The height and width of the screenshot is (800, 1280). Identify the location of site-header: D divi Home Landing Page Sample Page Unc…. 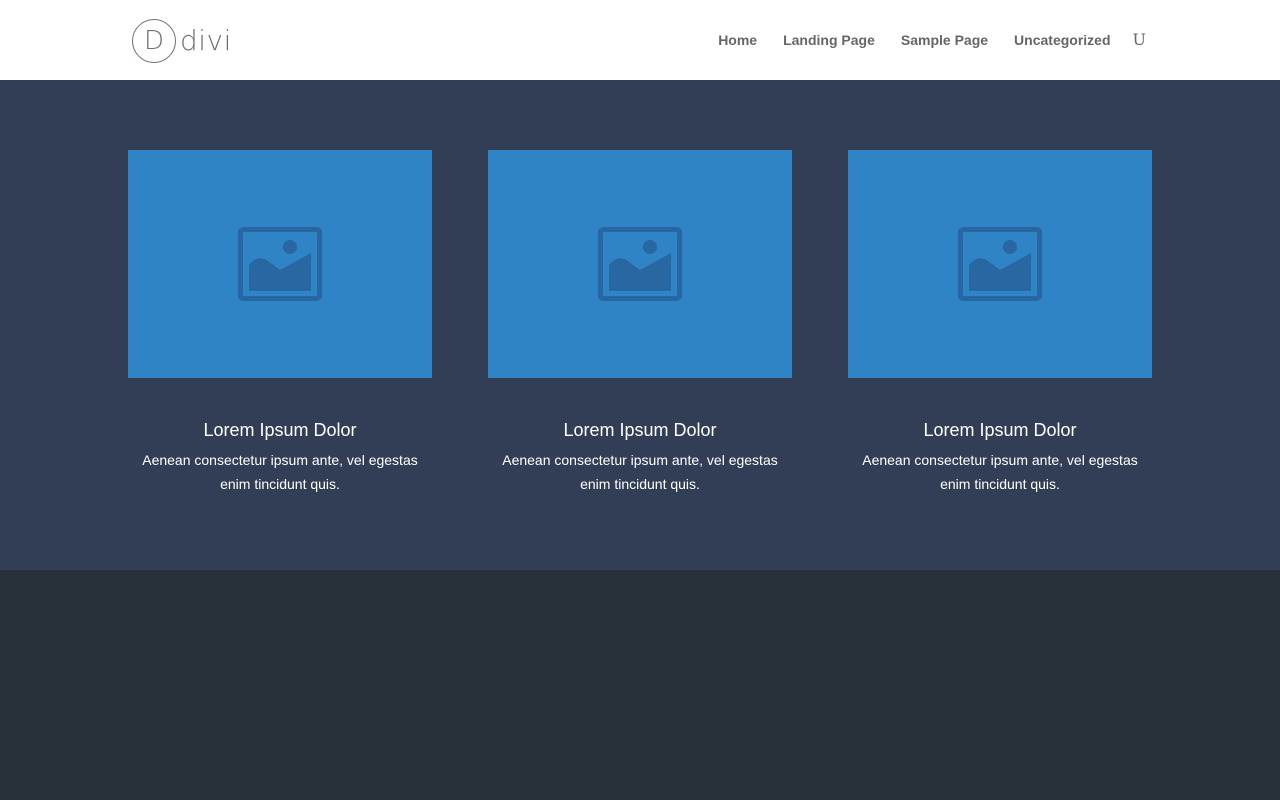
(640, 40).